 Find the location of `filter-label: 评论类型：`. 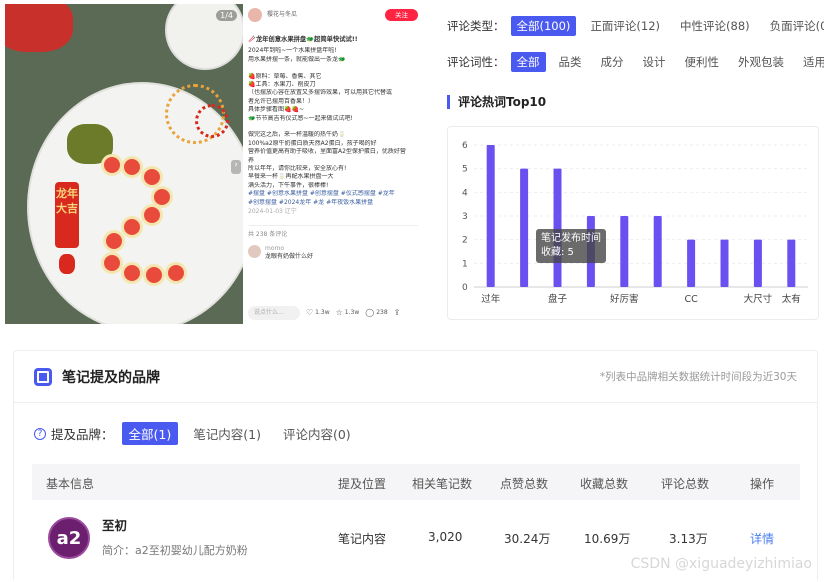

filter-label: 评论类型： is located at coordinates (476, 26).